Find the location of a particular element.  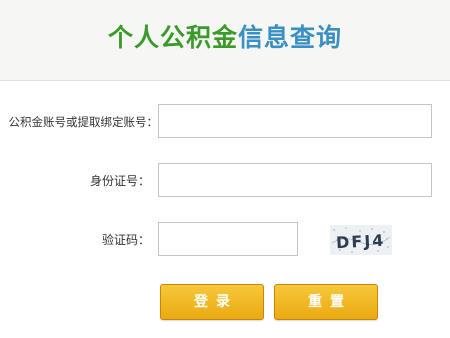

page-title-part2: 信息查询 is located at coordinates (290, 37).